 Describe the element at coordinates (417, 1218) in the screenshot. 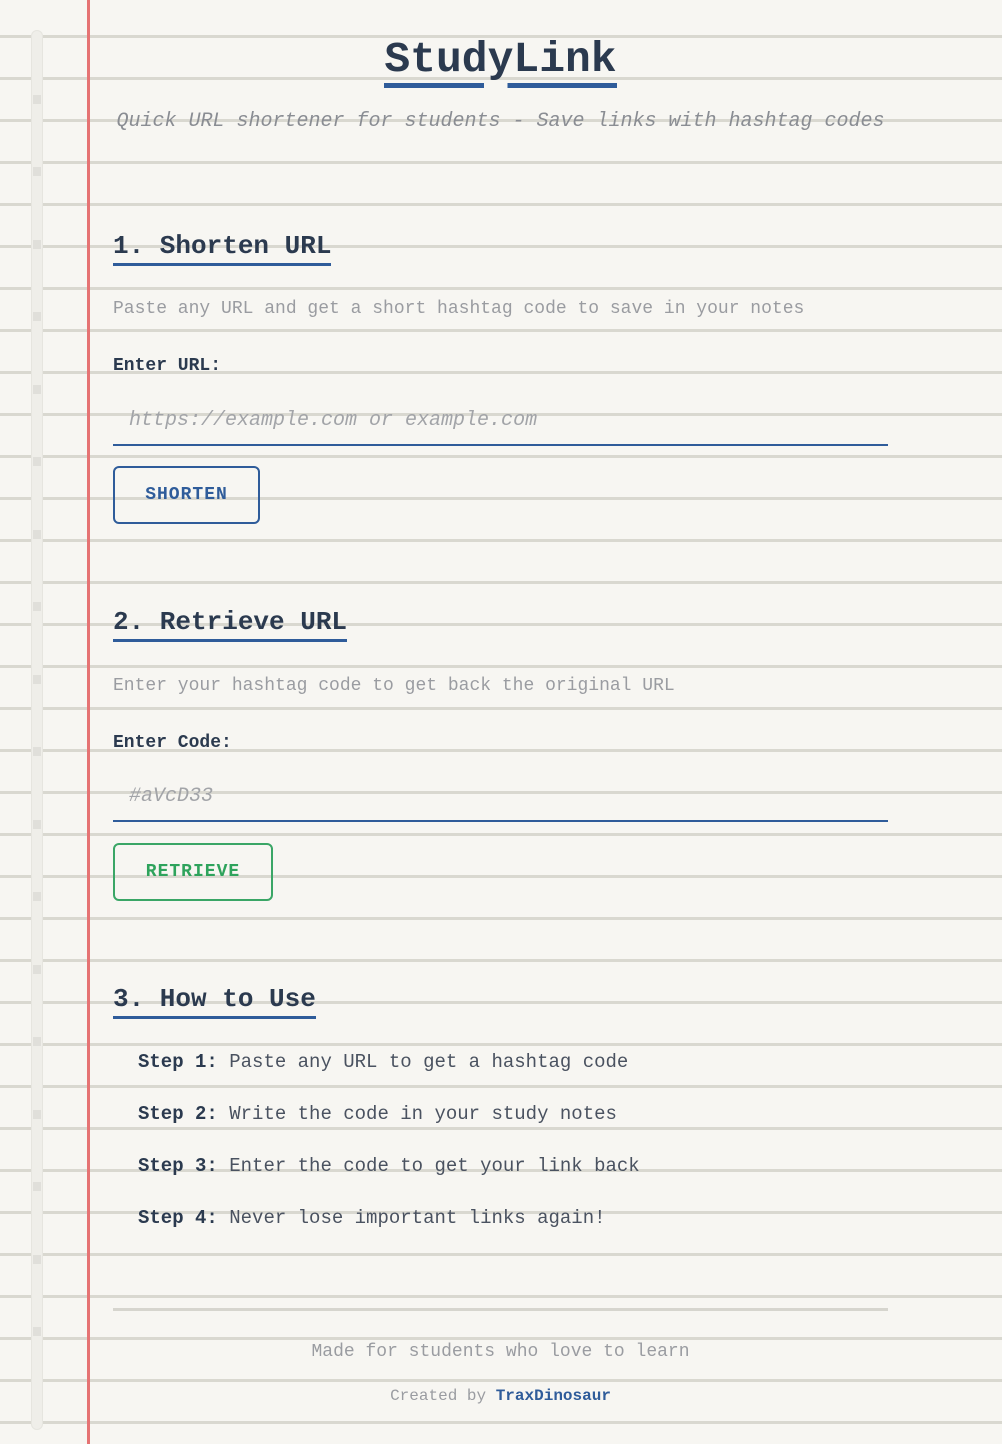

I see `step-text: Never lose important links again!` at that location.